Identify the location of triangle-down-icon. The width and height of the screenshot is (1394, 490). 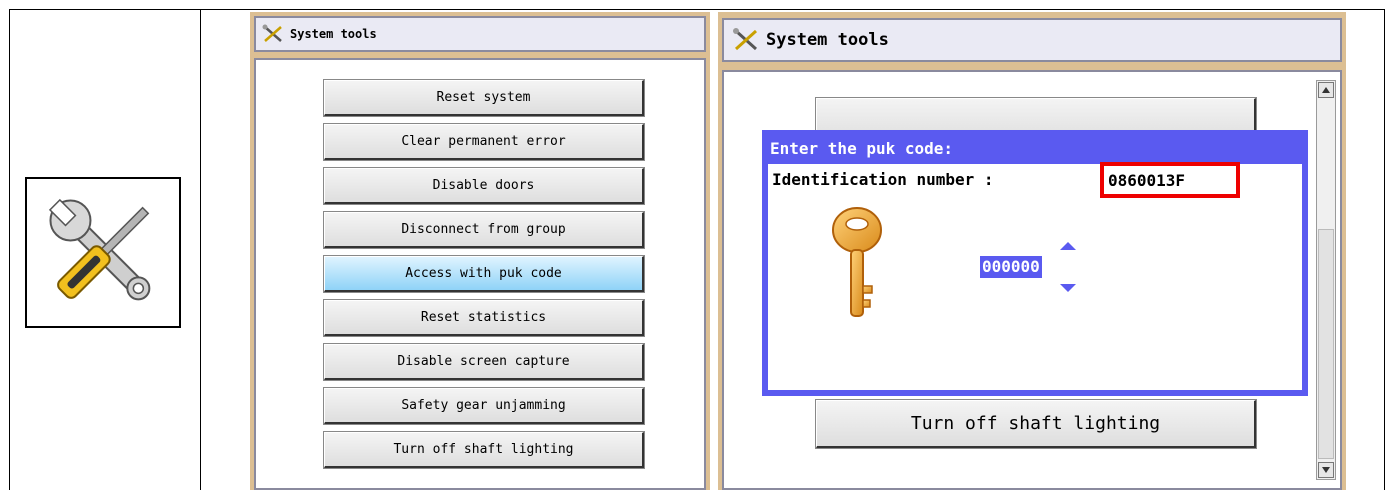
(1326, 470).